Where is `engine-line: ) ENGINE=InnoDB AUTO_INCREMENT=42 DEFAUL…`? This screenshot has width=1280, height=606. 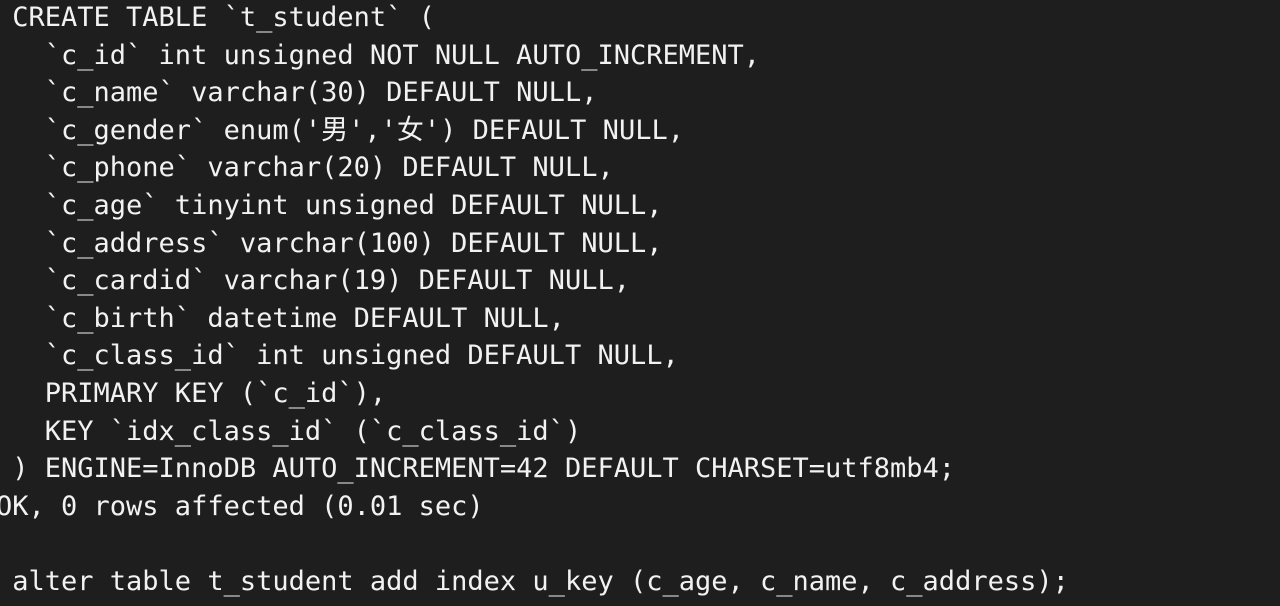
engine-line: ) ENGINE=InnoDB AUTO_INCREMENT=42 DEFAUL… is located at coordinates (478, 469).